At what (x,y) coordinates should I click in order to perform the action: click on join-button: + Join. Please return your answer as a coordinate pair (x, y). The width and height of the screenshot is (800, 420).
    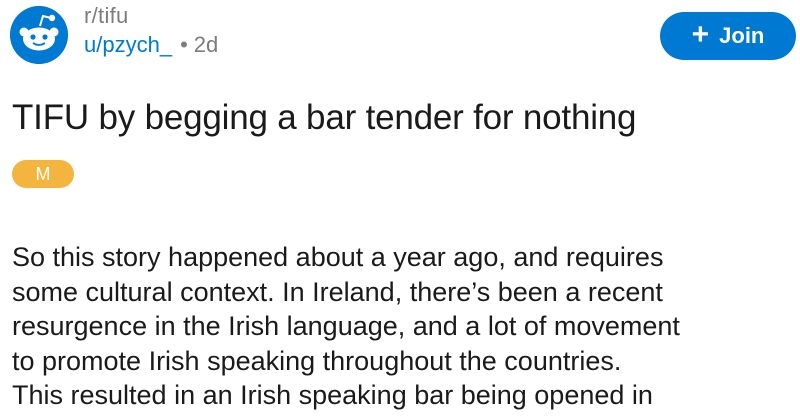
    Looking at the image, I should click on (728, 36).